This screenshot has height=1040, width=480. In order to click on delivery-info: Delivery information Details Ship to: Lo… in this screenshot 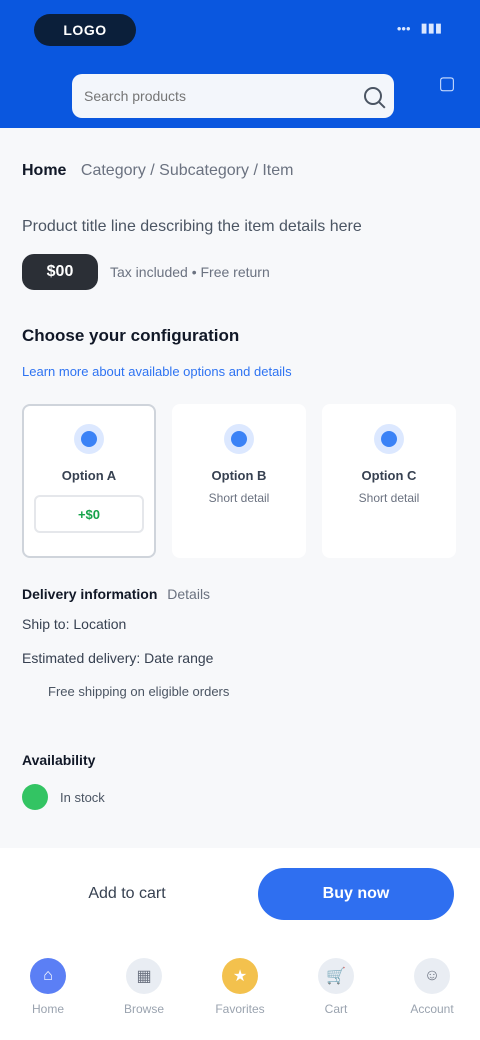, I will do `click(125, 642)`.